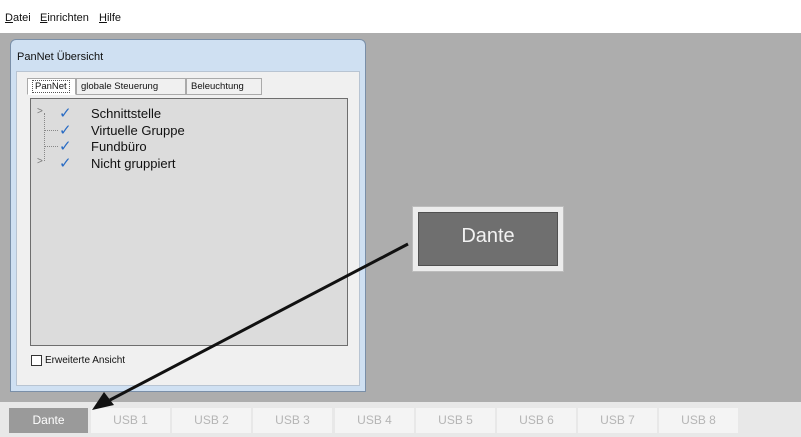 This screenshot has width=801, height=437. What do you see at coordinates (138, 130) in the screenshot?
I see `tree-item-label: Virtuelle Gruppe` at bounding box center [138, 130].